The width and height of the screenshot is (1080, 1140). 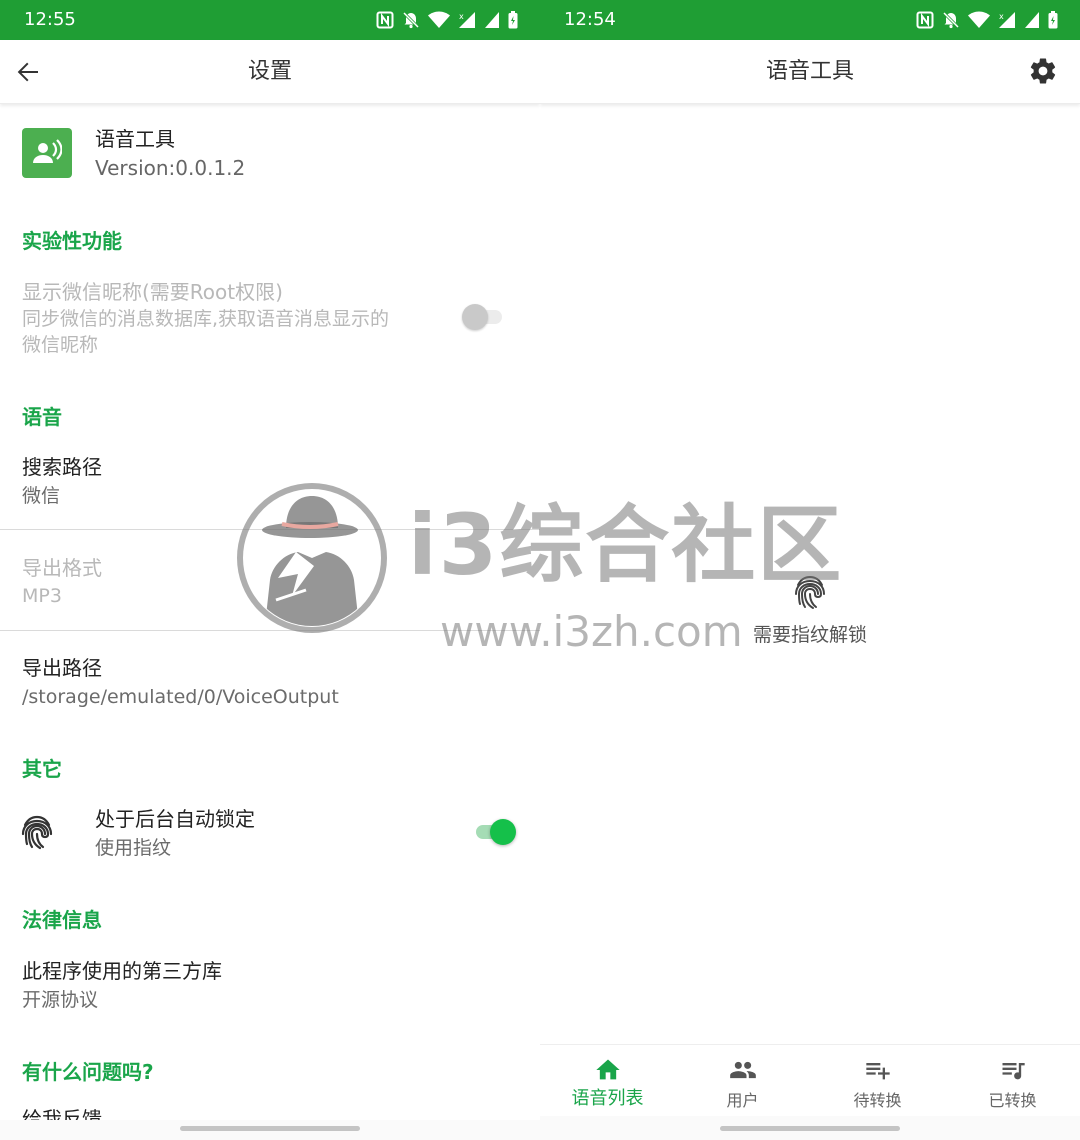 What do you see at coordinates (47, 153) in the screenshot?
I see `app-logo-icon` at bounding box center [47, 153].